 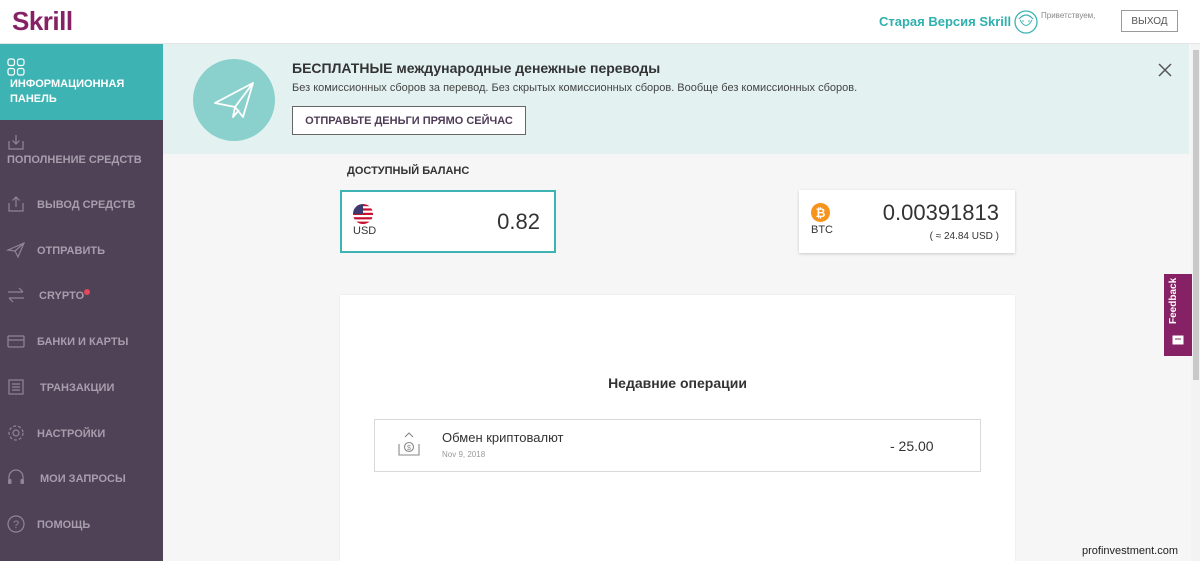 I want to click on notification-dot, so click(x=87, y=292).